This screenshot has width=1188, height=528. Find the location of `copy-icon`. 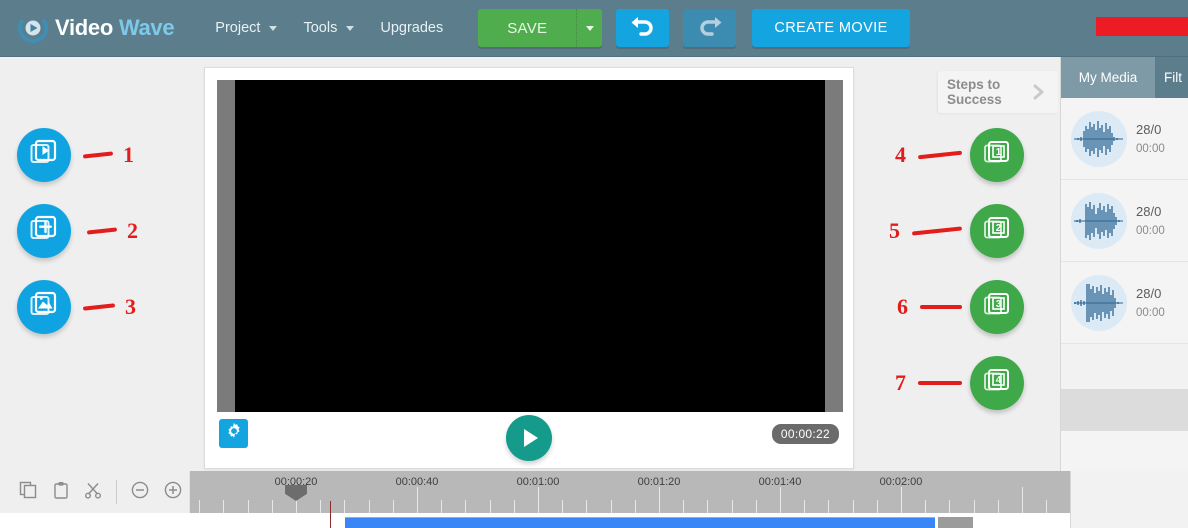

copy-icon is located at coordinates (28, 492).